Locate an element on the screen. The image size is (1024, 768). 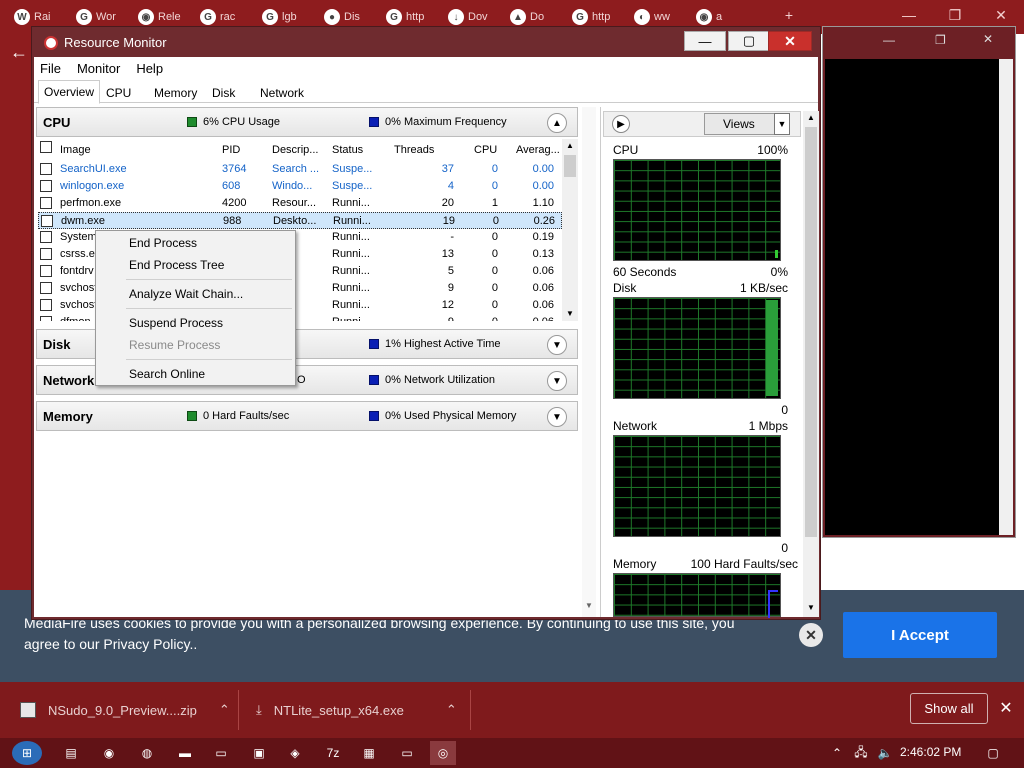
cpu-section-header: CPU 6% CPU Usage 0% Maximum Frequency ▲ is located at coordinates (307, 122).